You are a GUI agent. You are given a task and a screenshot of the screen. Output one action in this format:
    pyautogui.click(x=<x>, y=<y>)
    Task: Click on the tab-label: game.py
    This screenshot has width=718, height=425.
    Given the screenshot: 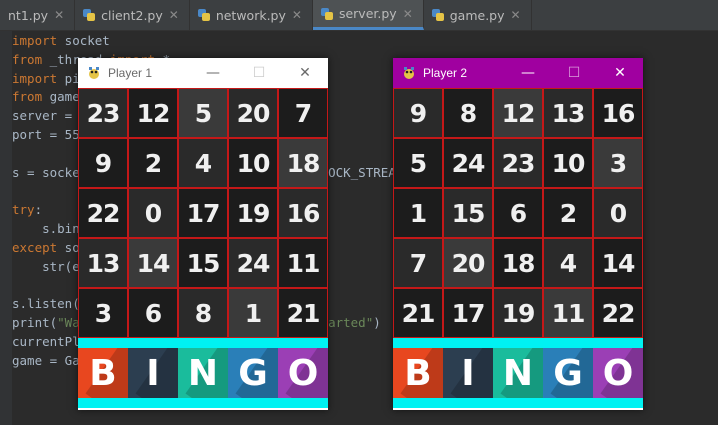 What is the action you would take?
    pyautogui.click(x=477, y=15)
    